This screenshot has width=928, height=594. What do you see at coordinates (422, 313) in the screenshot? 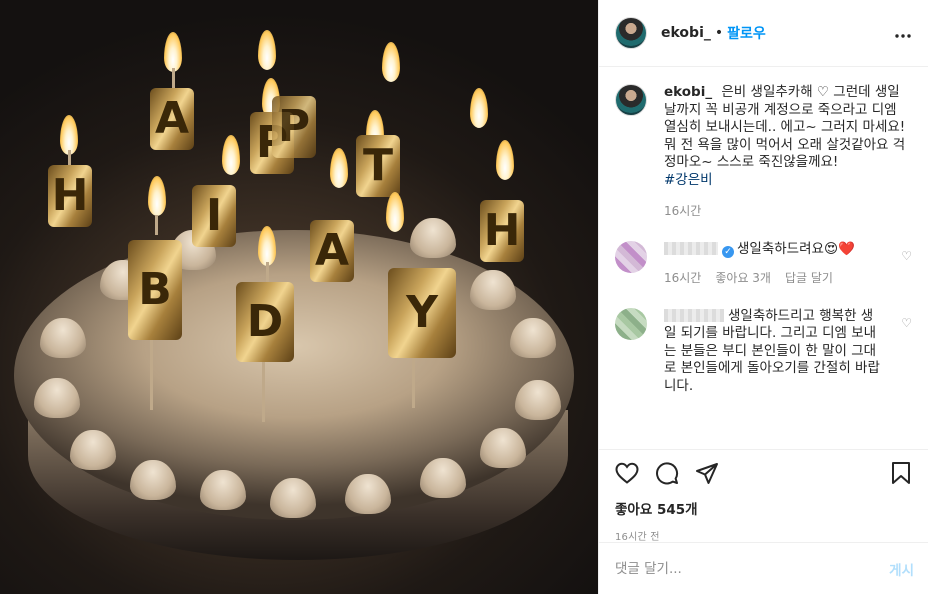
I see `candle-letter: Y` at bounding box center [422, 313].